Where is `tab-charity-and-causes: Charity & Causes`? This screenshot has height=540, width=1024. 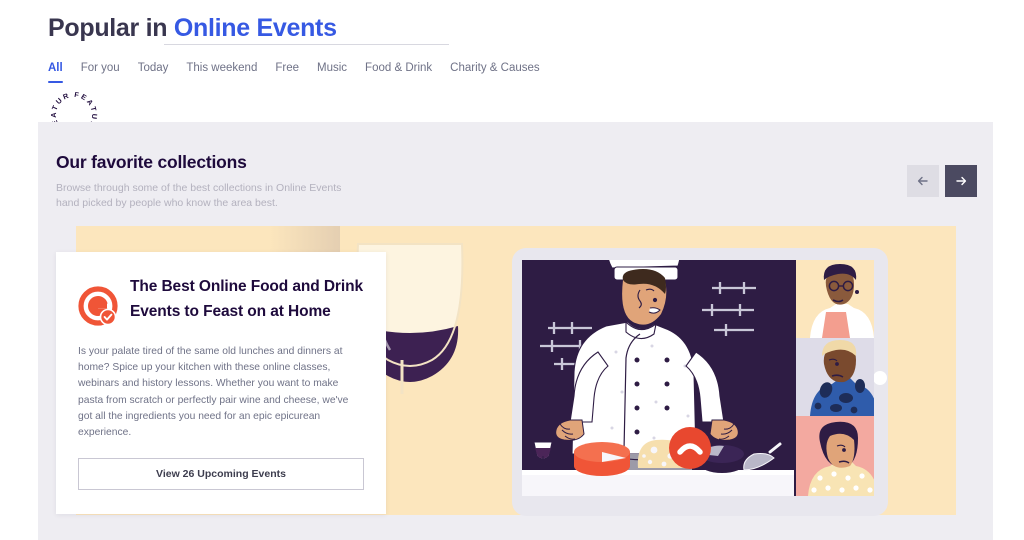
tab-charity-and-causes: Charity & Causes is located at coordinates (503, 72).